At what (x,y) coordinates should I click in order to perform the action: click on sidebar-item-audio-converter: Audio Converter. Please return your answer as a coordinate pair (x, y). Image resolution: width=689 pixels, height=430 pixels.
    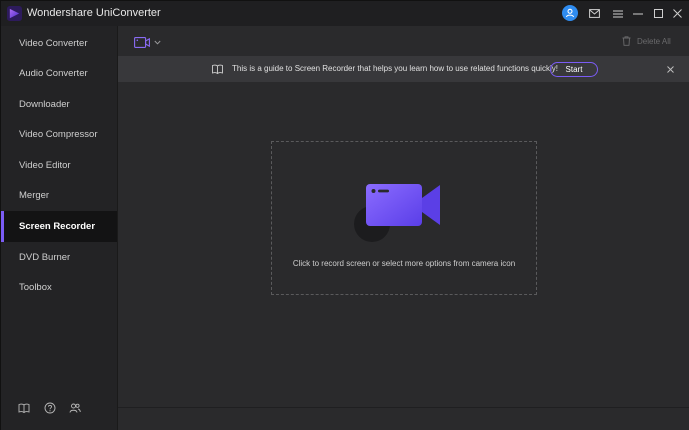
    Looking at the image, I should click on (59, 73).